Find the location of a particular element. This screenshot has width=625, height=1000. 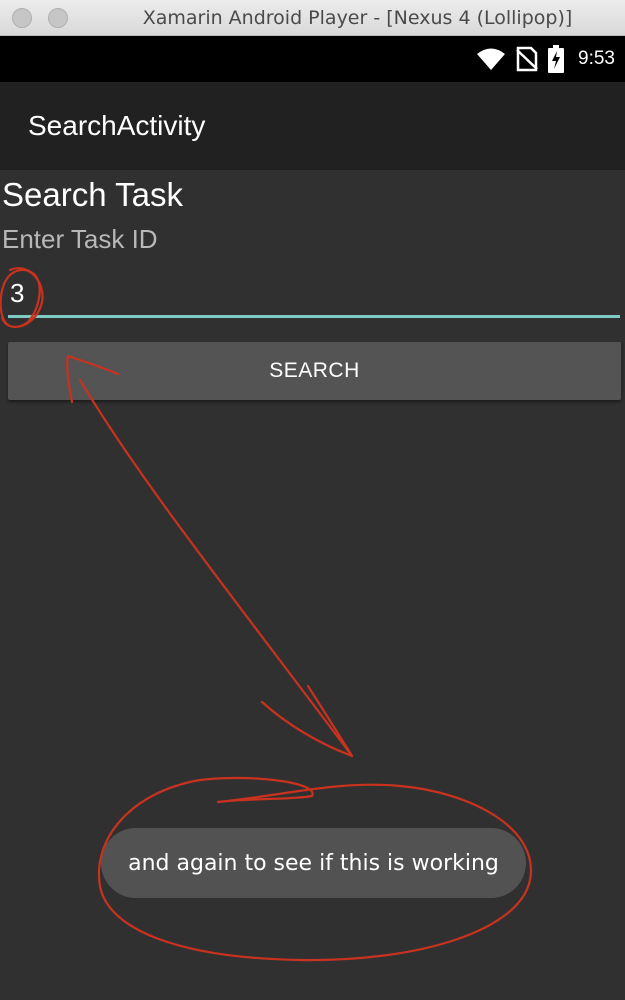

android-status-bar: 9:53 is located at coordinates (312, 59).